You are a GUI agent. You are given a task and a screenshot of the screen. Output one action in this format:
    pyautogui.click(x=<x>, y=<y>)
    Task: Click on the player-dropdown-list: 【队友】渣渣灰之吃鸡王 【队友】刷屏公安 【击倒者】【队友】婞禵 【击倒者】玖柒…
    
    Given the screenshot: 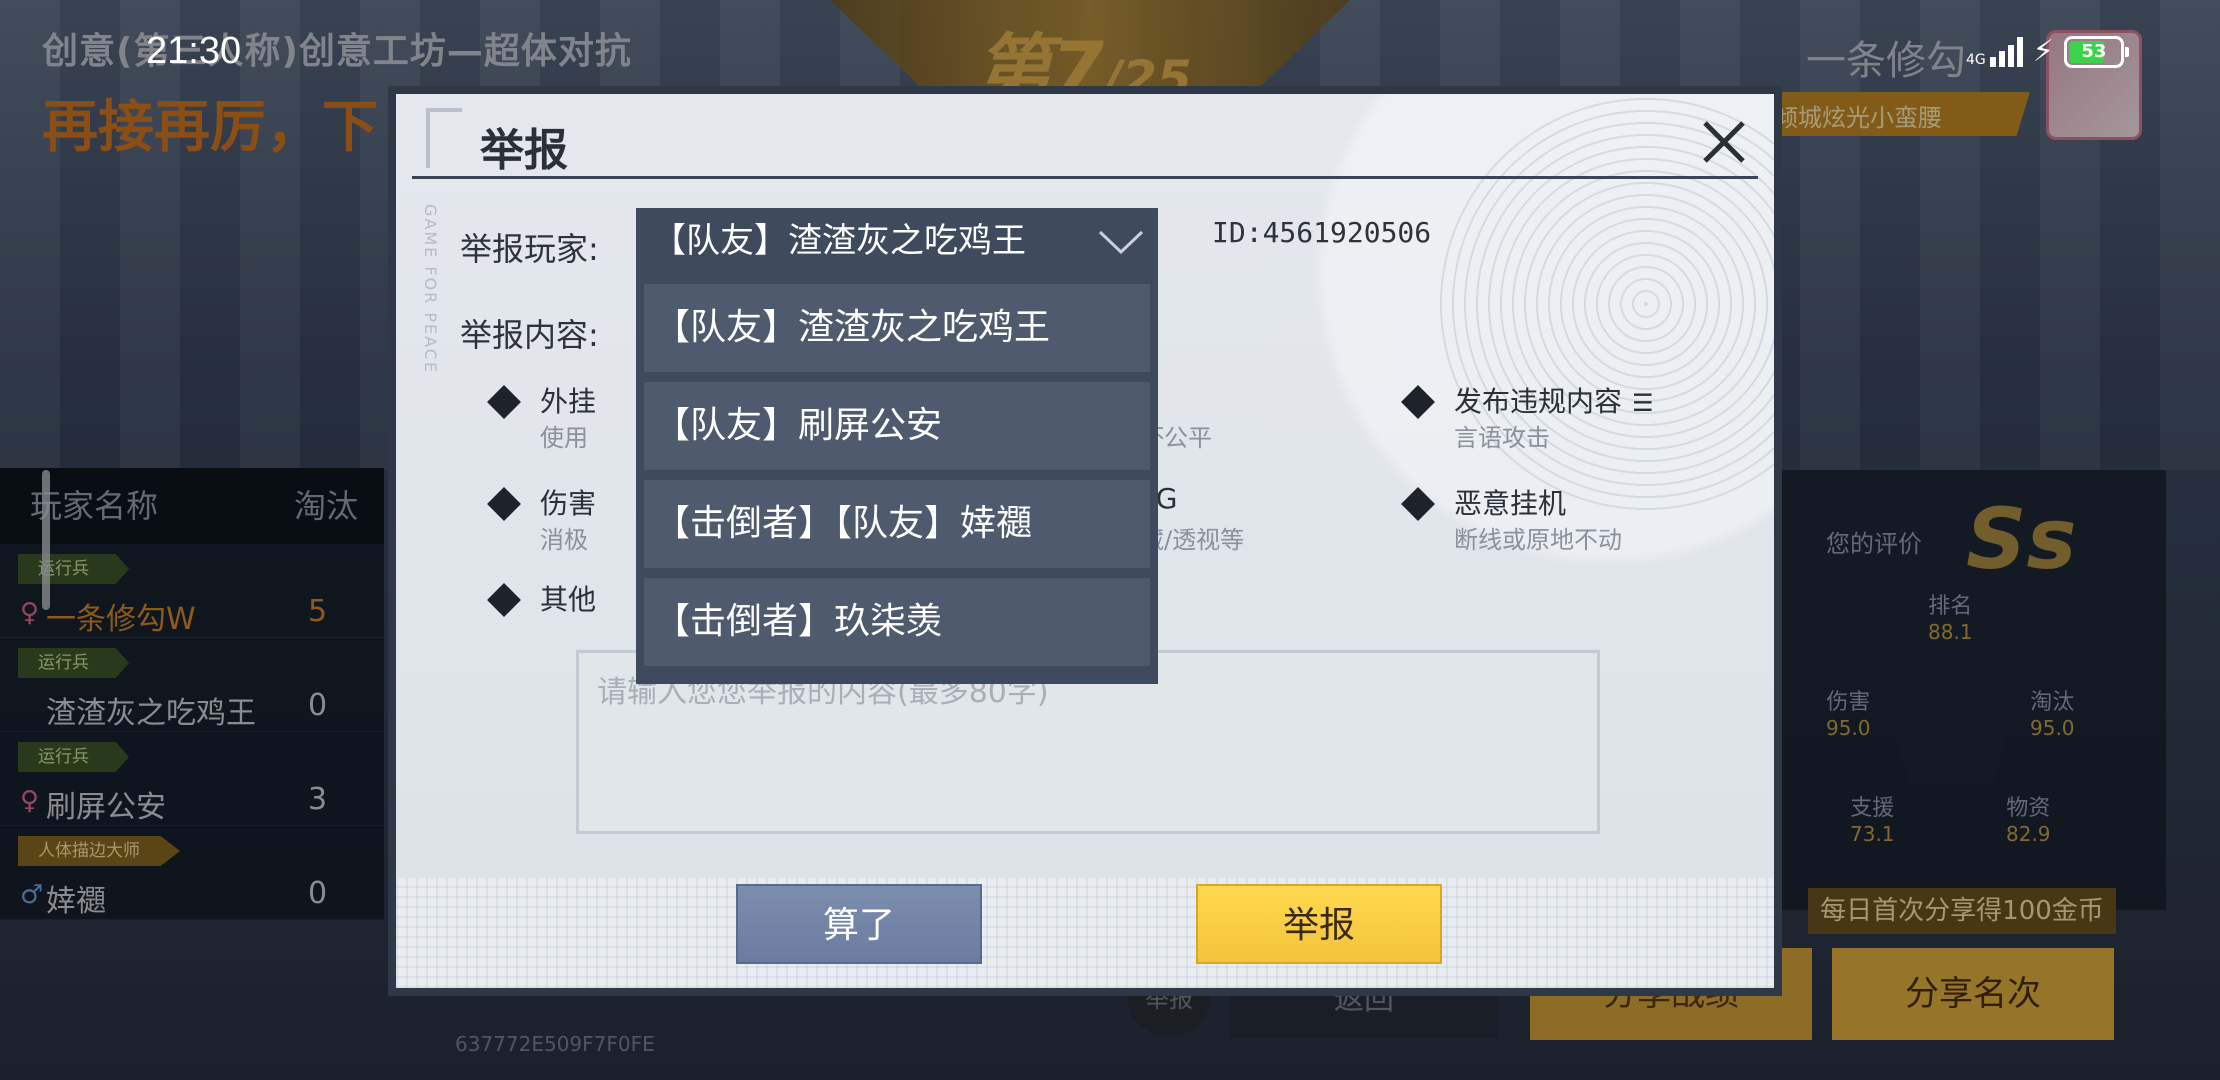 What is the action you would take?
    pyautogui.click(x=897, y=479)
    